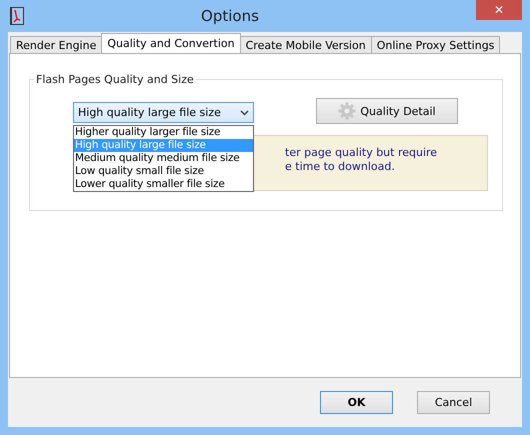 The image size is (530, 435). Describe the element at coordinates (499, 10) in the screenshot. I see `close-button: ✕` at that location.